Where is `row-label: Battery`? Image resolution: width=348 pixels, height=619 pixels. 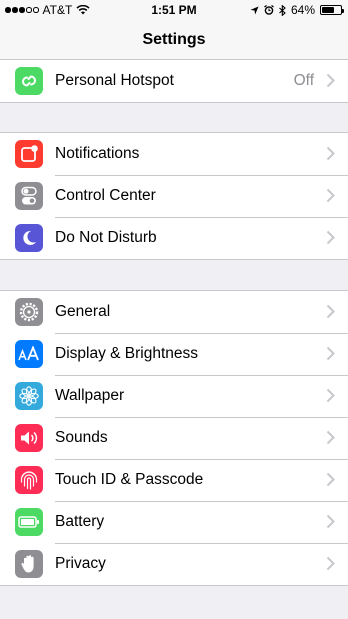 row-label: Battery is located at coordinates (80, 521).